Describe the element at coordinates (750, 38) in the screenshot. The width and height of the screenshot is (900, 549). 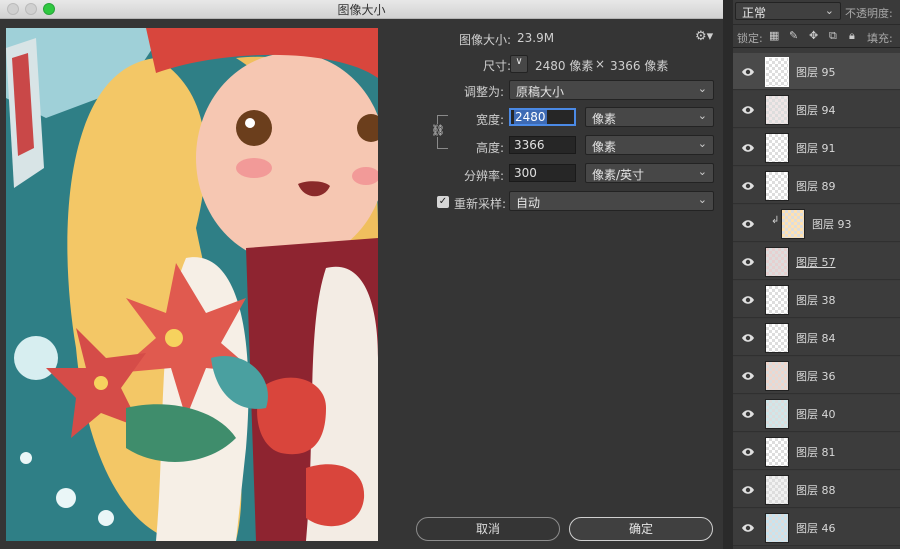
I see `lock-label: 锁定:` at that location.